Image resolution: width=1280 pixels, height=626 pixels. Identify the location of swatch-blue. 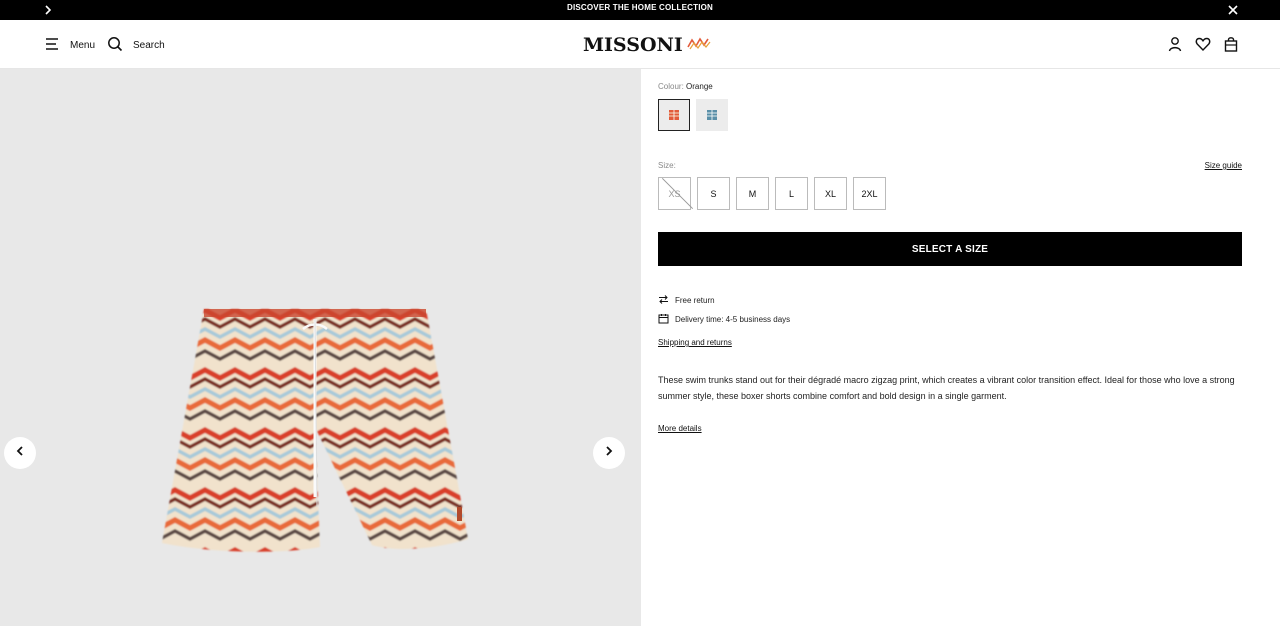
(712, 115).